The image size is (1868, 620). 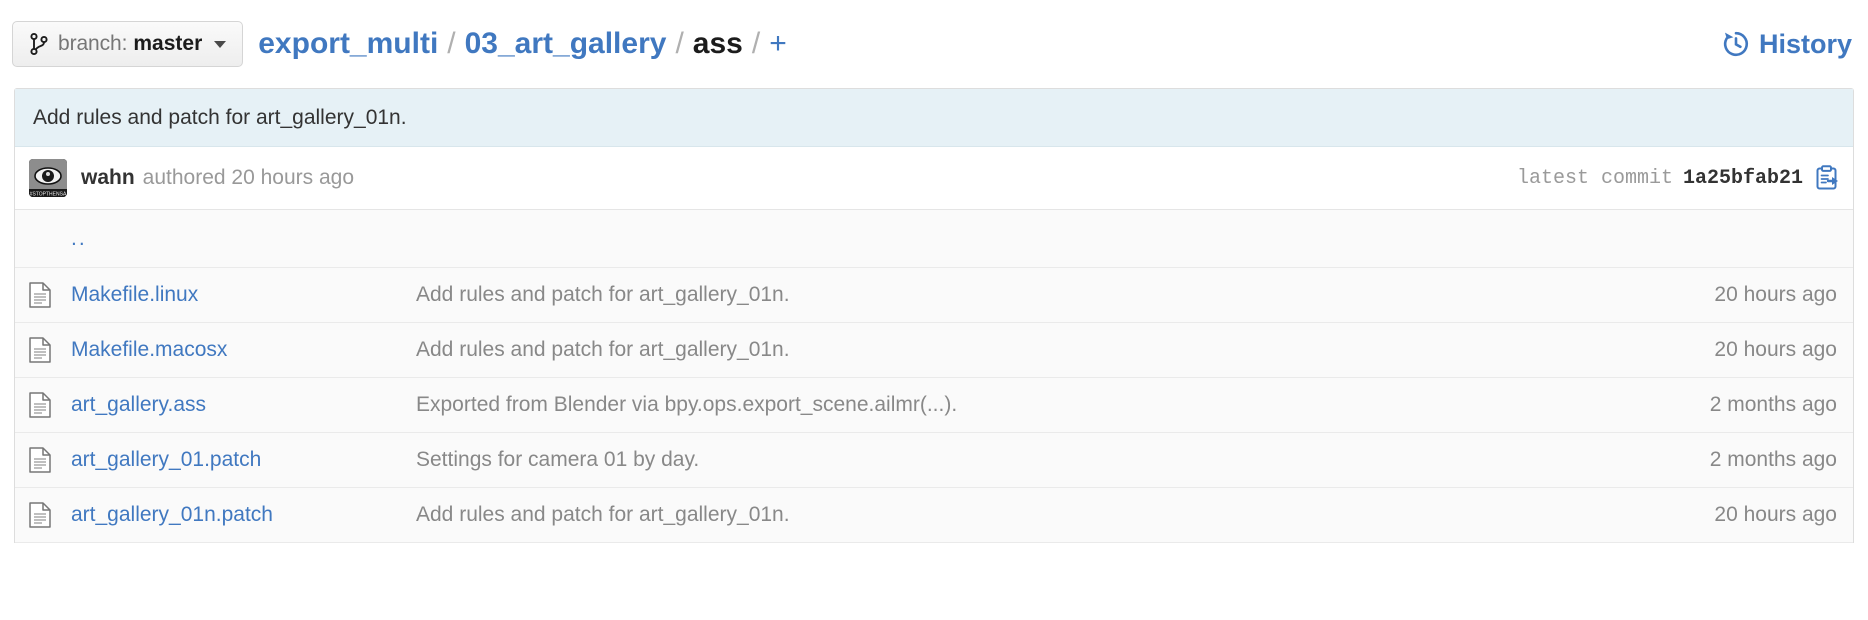 I want to click on file-name-cell: art_gallery_01n.patch, so click(x=243, y=515).